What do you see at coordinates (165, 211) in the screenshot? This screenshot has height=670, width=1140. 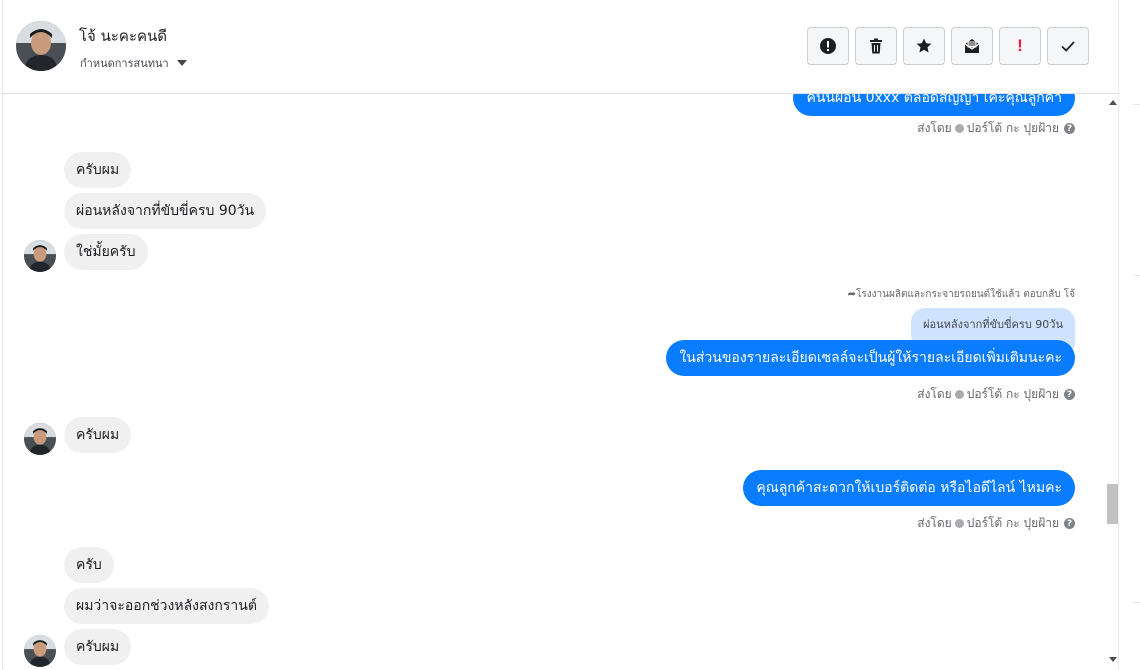 I see `incoming-message: ผ่อนหลังจากที่ขับขี่ครบ 90วัน` at bounding box center [165, 211].